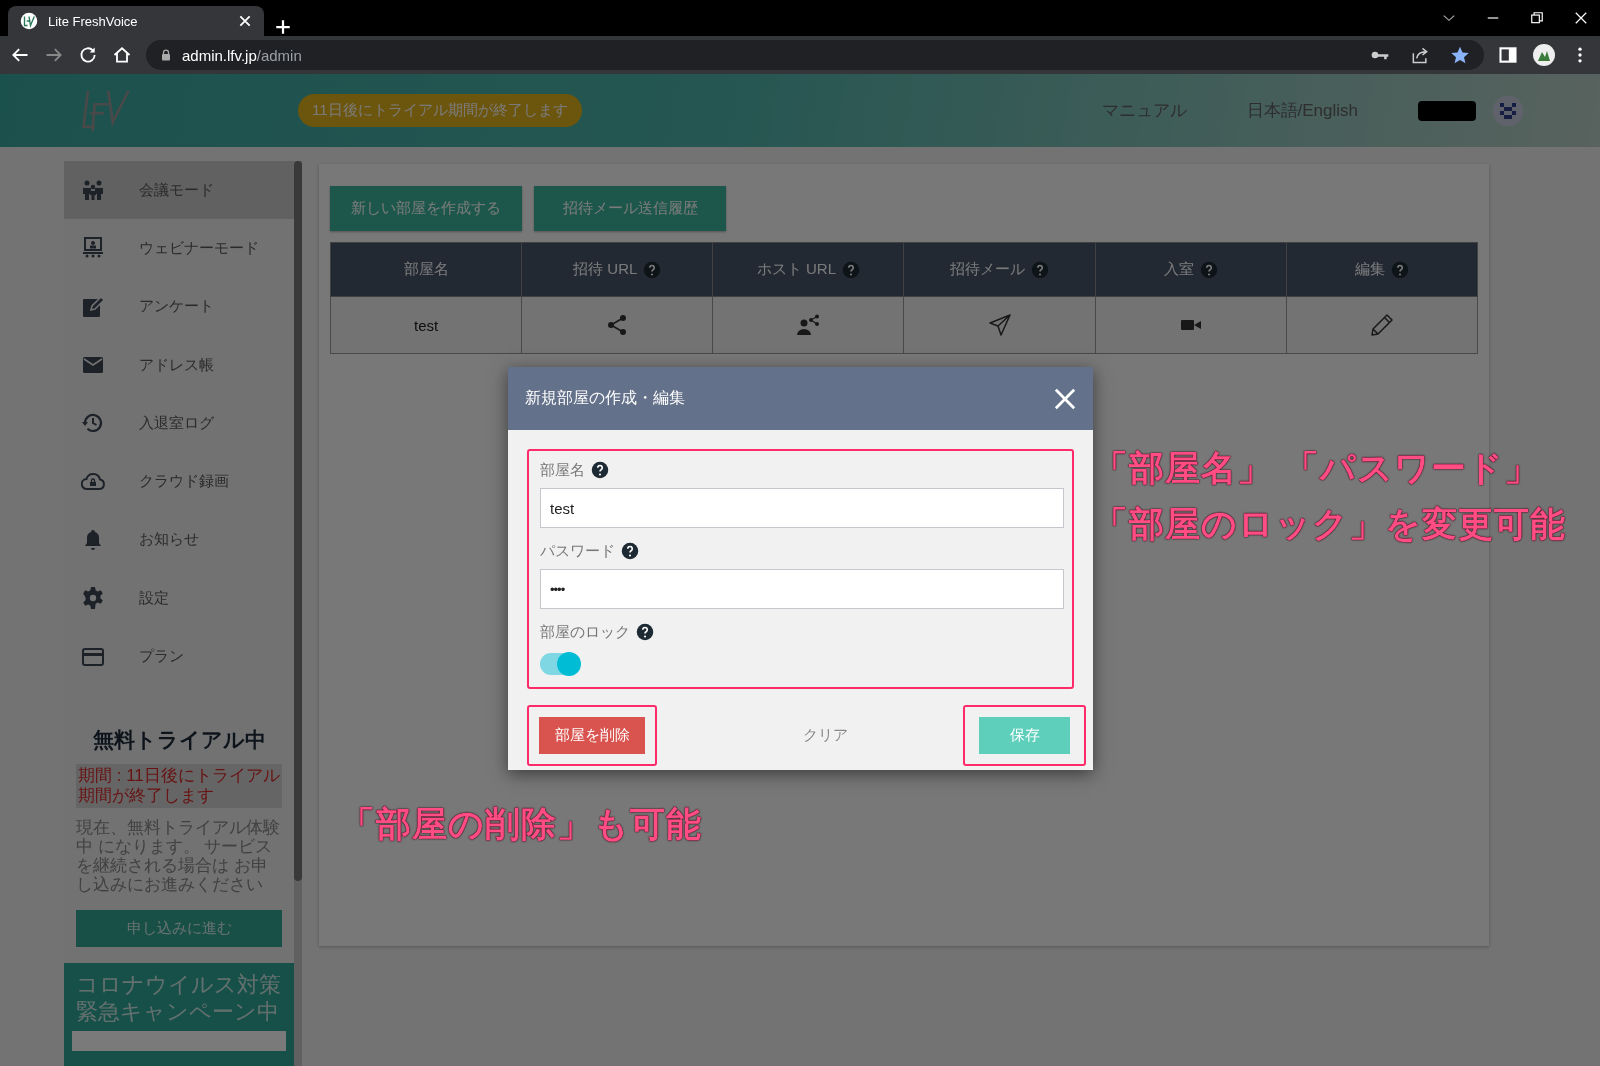 The image size is (1600, 1066). What do you see at coordinates (585, 632) in the screenshot?
I see `field-label: 部屋のロック` at bounding box center [585, 632].